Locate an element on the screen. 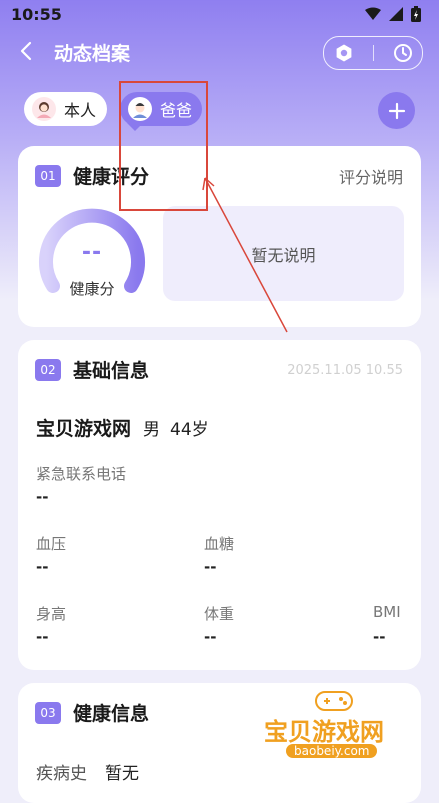  section-header: 03 健康信息 is located at coordinates (92, 712).